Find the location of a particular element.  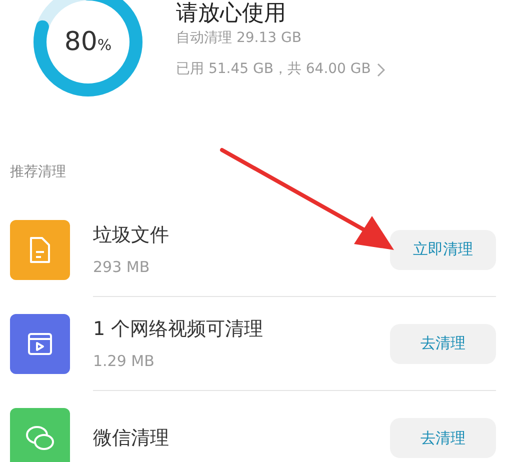

chat-bubbles-icon is located at coordinates (40, 438).